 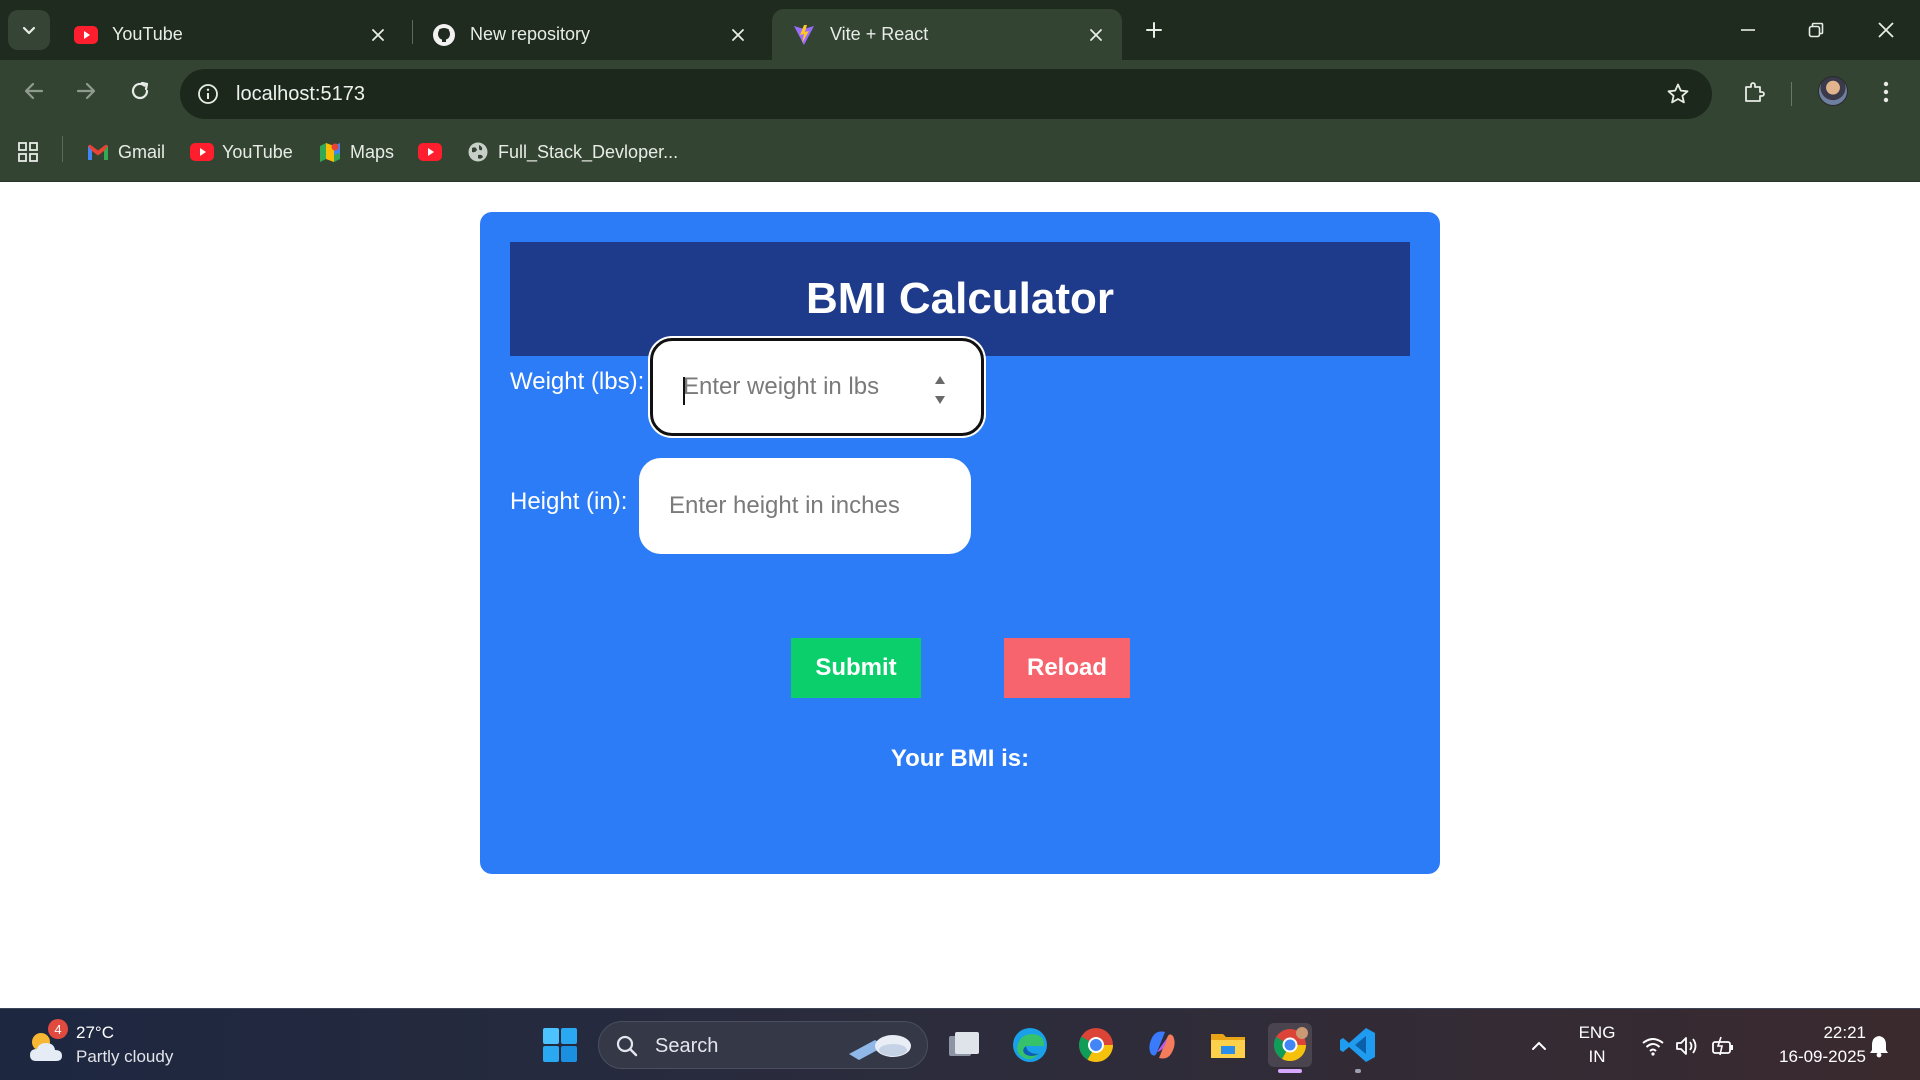 I want to click on taskbar-task-view, so click(x=964, y=1045).